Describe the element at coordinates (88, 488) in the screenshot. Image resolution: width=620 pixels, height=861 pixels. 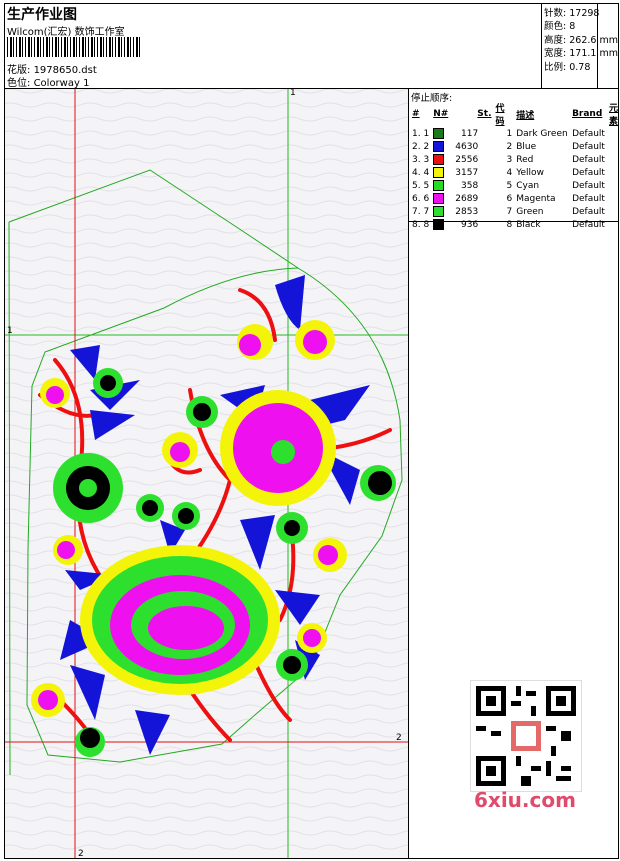
I see `embroidery-flower-left` at that location.